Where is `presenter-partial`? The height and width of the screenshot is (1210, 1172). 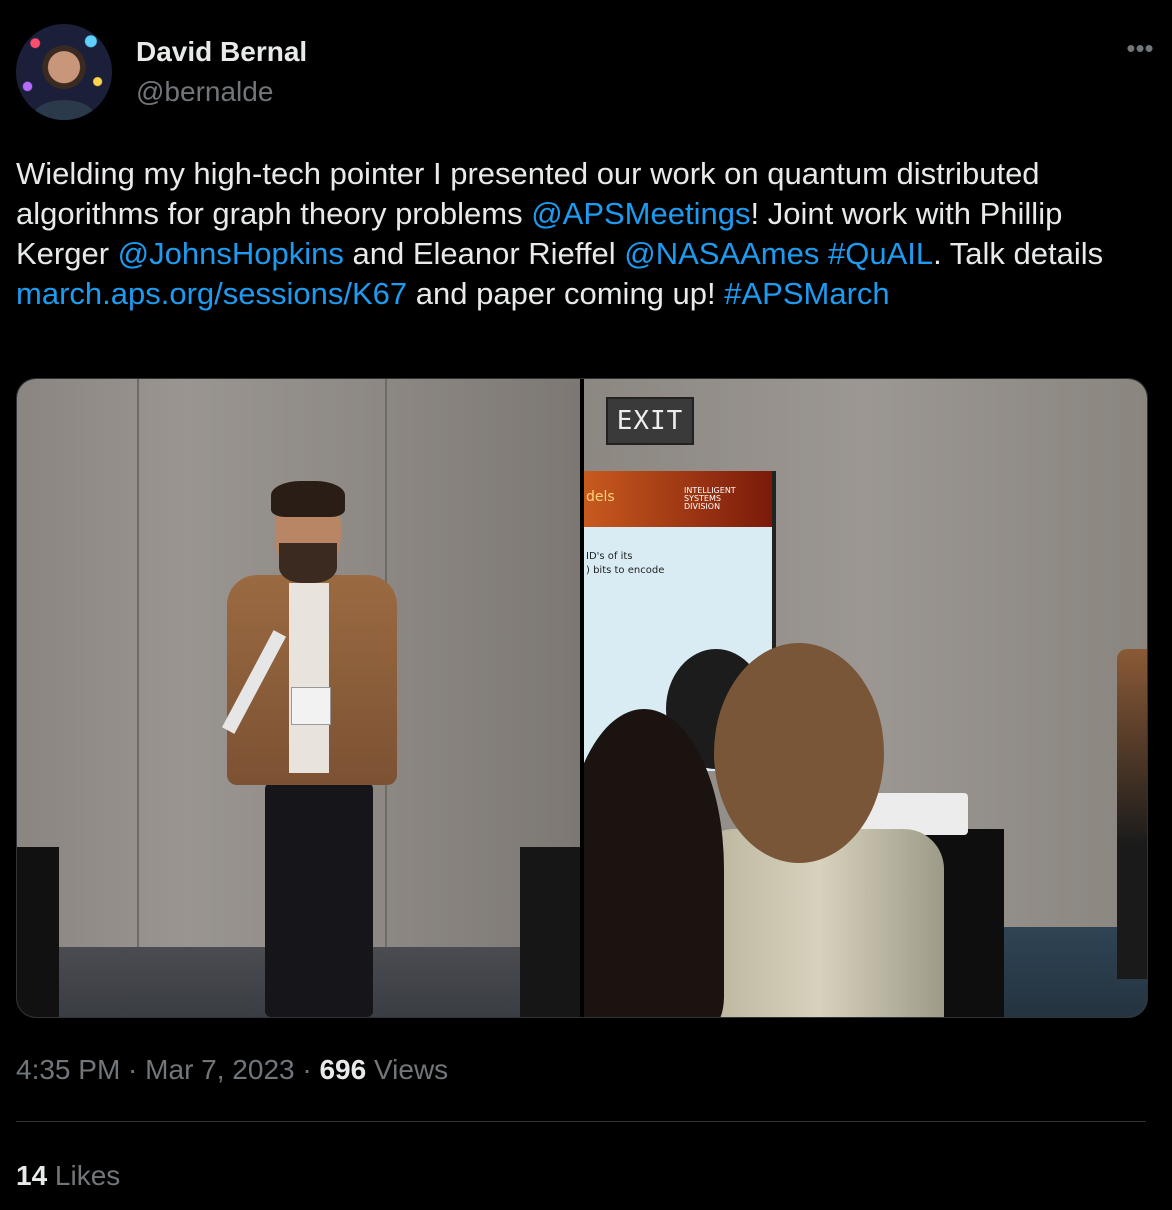 presenter-partial is located at coordinates (1132, 814).